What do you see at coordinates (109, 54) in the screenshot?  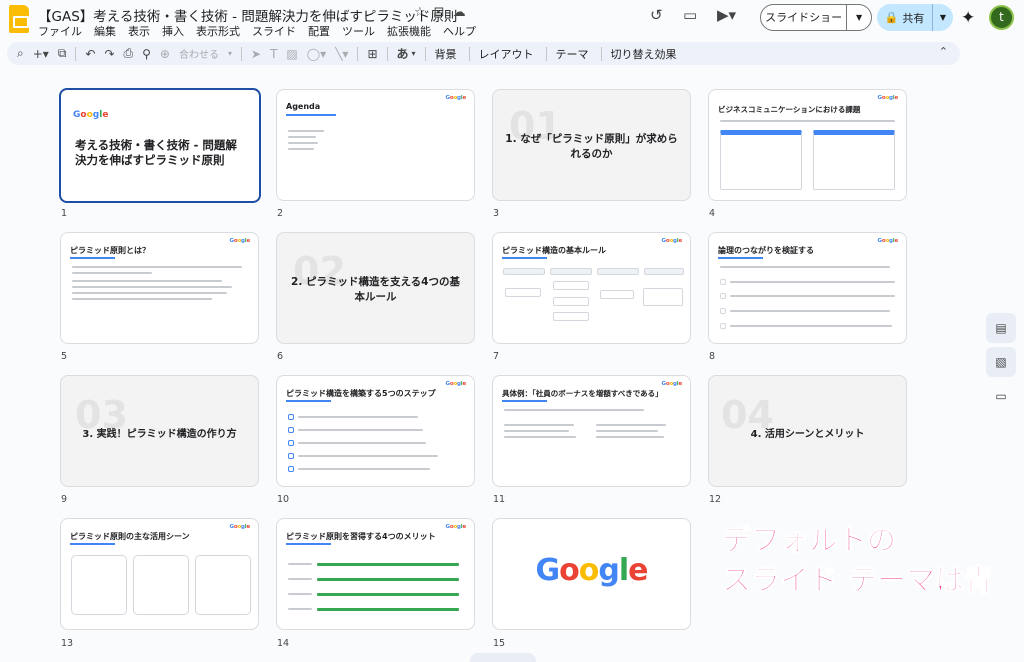 I see `redo-icon: ↷` at bounding box center [109, 54].